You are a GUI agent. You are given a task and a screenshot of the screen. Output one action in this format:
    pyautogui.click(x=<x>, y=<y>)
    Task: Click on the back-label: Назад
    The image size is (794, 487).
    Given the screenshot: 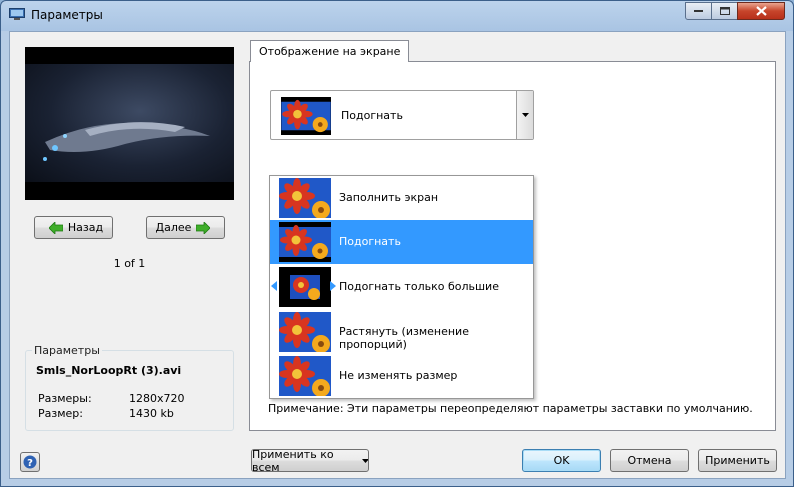 What is the action you would take?
    pyautogui.click(x=85, y=227)
    